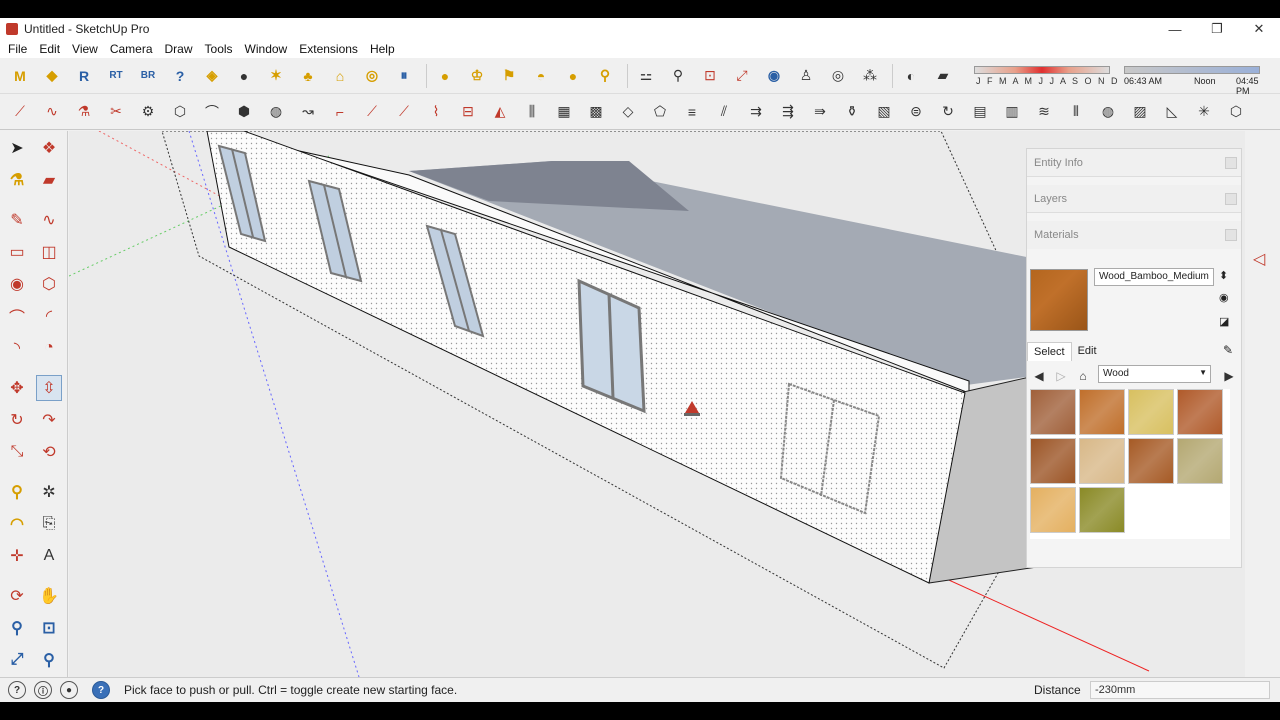 The width and height of the screenshot is (1280, 720). Describe the element at coordinates (1259, 29) in the screenshot. I see `close-button: ✕` at that location.